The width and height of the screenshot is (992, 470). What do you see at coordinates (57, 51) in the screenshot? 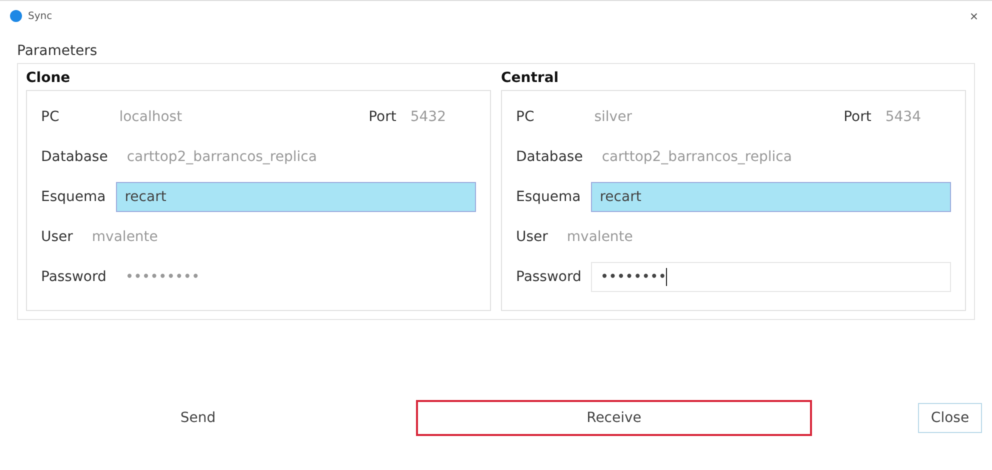
I see `section-title: Parameters` at bounding box center [57, 51].